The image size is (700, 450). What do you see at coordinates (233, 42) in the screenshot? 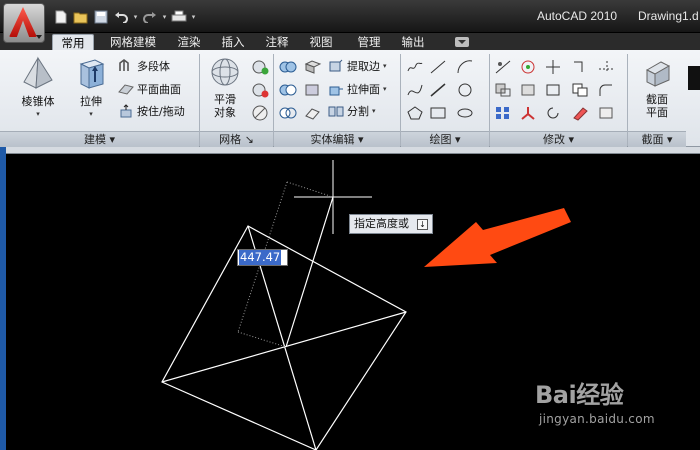
I see `tab-insert: 插入` at bounding box center [233, 42].